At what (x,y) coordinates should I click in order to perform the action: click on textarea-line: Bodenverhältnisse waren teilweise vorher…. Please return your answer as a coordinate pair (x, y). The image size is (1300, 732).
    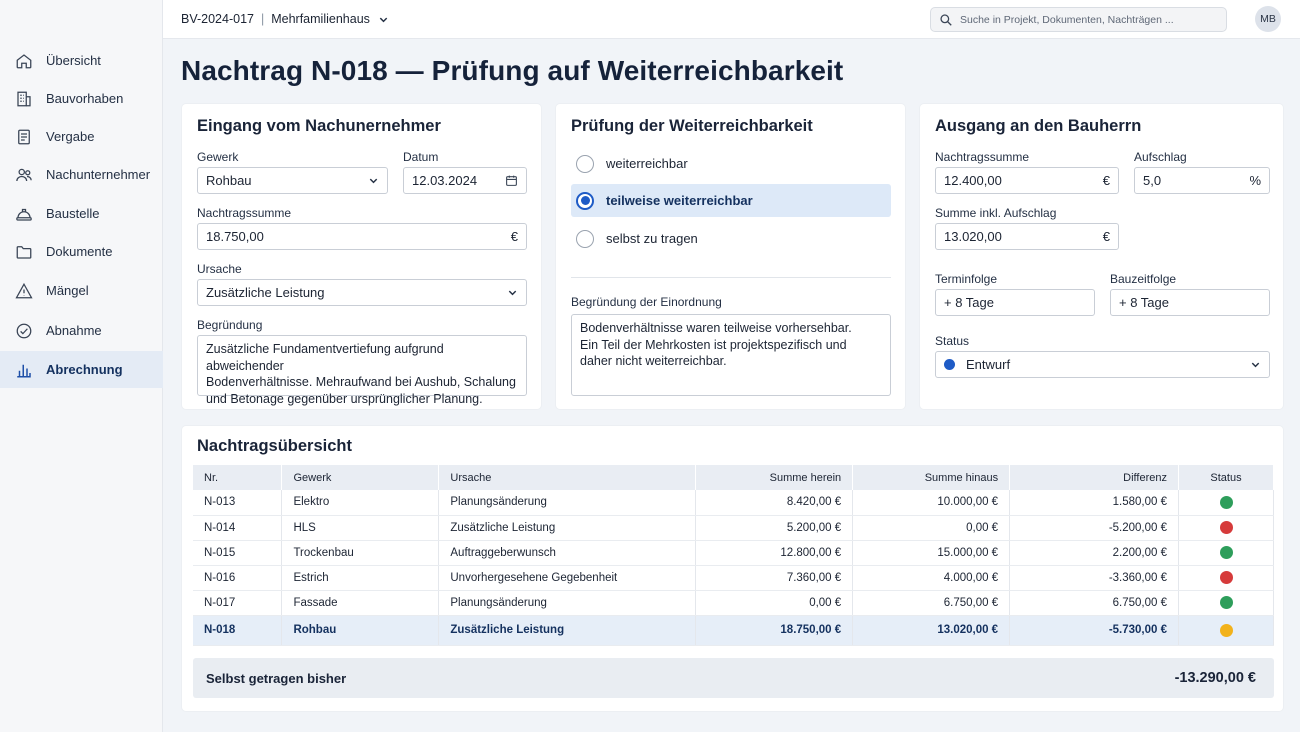
    Looking at the image, I should click on (716, 328).